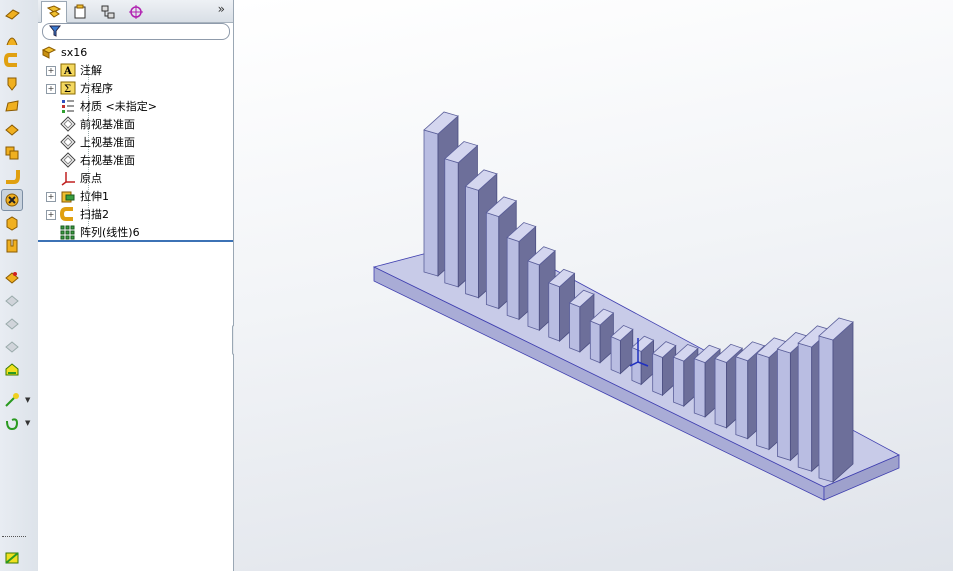 The height and width of the screenshot is (574, 953). Describe the element at coordinates (49, 52) in the screenshot. I see `part-icon` at that location.